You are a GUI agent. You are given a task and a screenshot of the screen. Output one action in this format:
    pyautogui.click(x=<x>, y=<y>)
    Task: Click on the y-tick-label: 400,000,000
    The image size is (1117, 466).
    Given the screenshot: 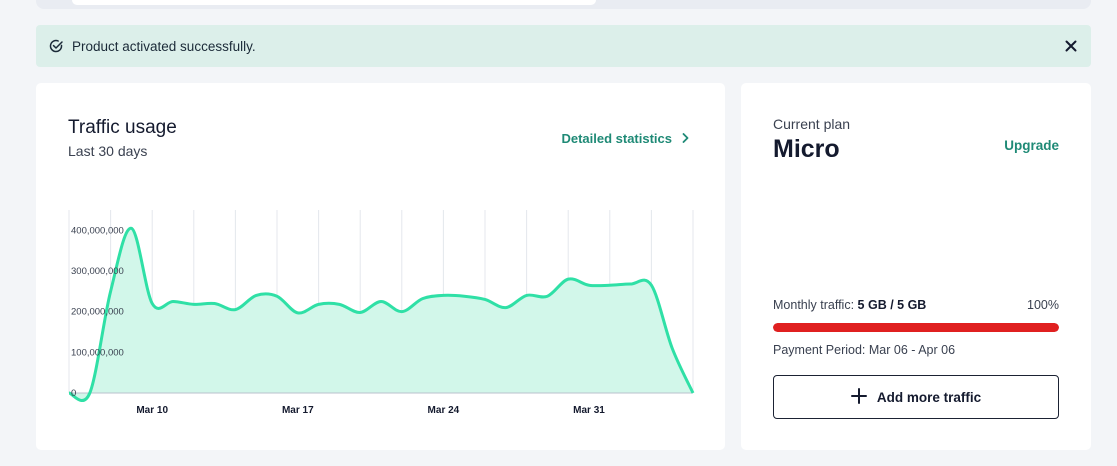 What is the action you would take?
    pyautogui.click(x=97, y=230)
    